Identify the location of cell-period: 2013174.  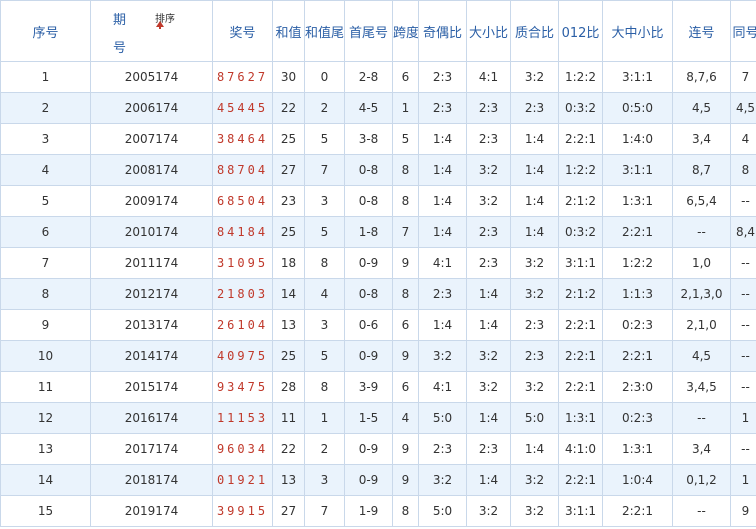
(151, 325).